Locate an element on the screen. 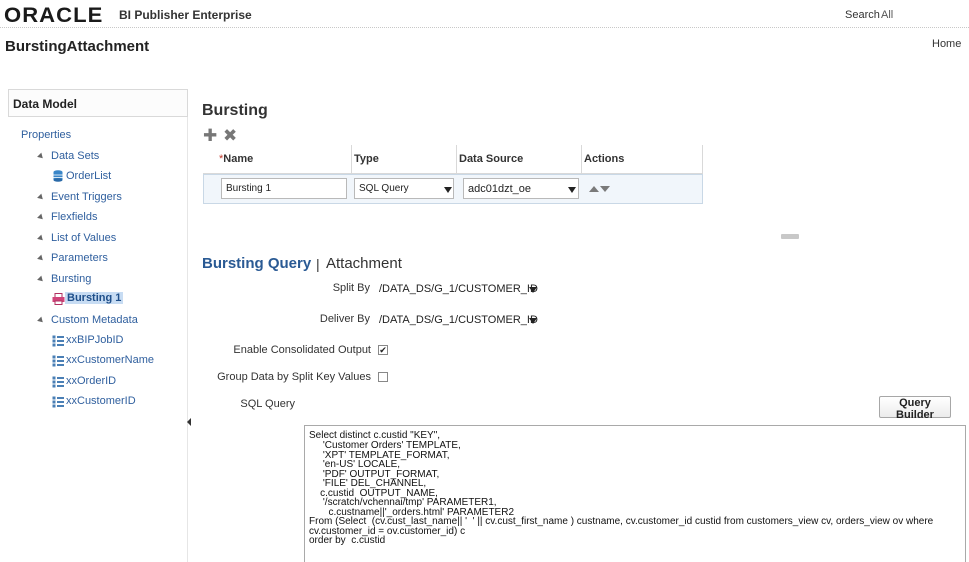 Image resolution: width=969 pixels, height=562 pixels. column-header-name: *Name is located at coordinates (277, 159).